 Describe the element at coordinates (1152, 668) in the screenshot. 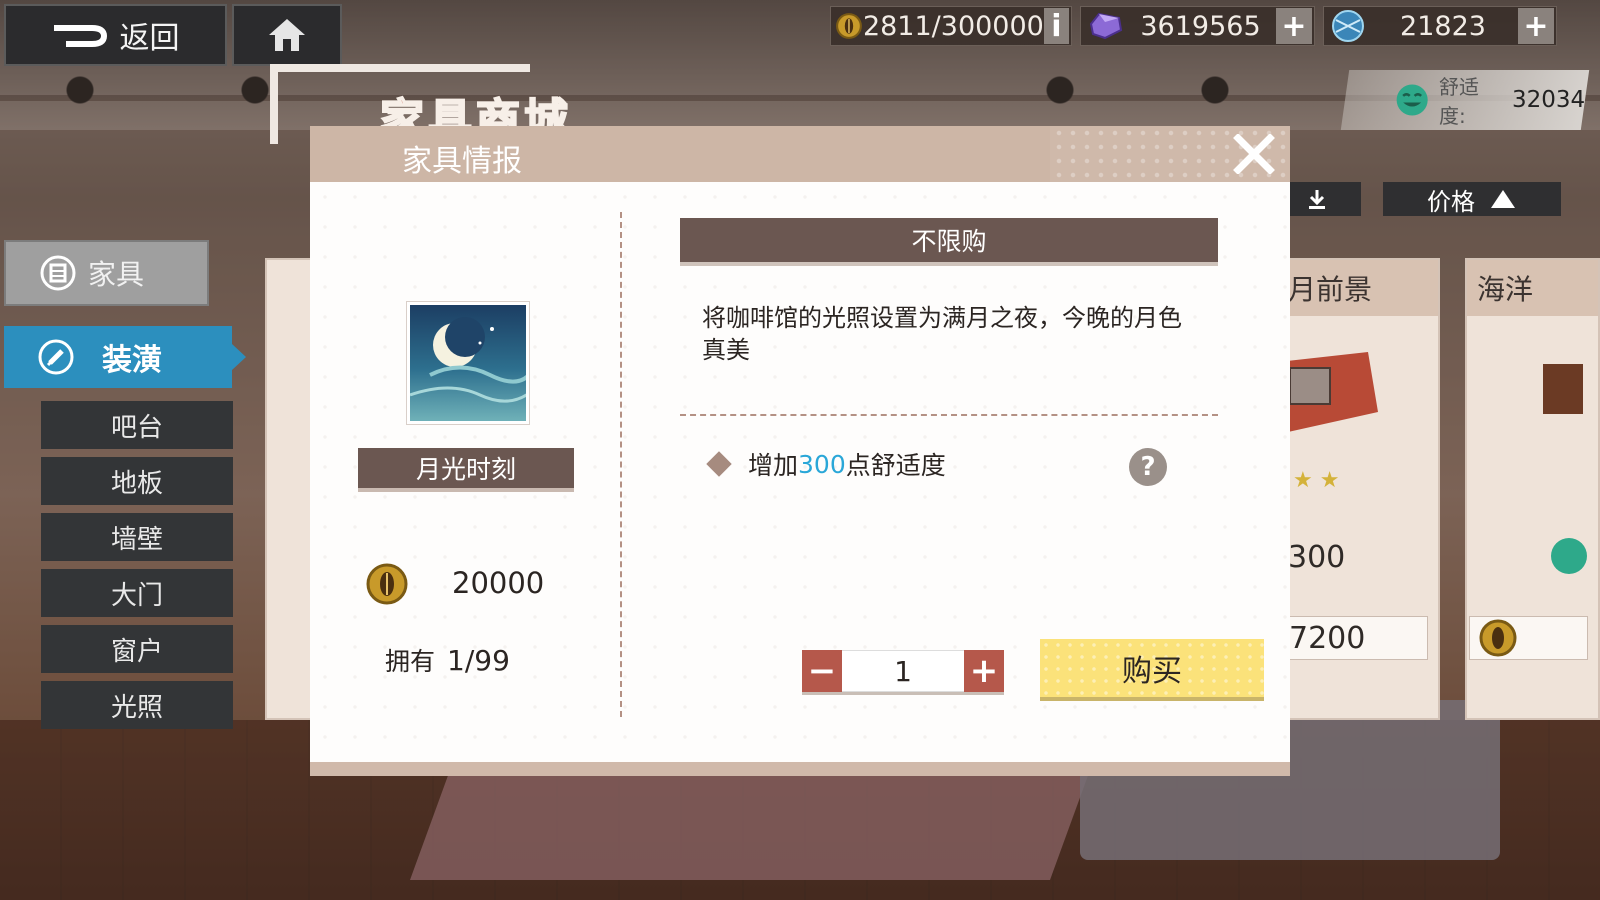

I see `buy-button: 购买` at that location.